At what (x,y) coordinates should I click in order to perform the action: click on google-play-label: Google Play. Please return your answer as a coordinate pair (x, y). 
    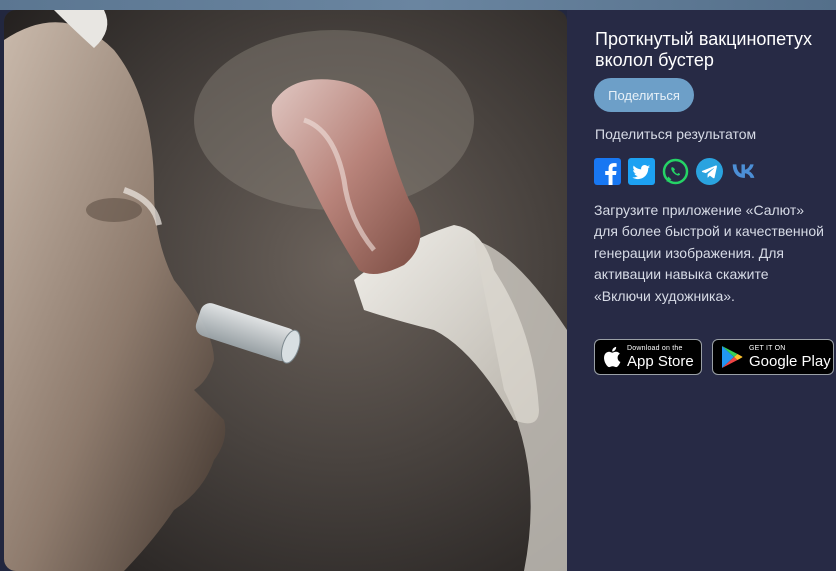
    Looking at the image, I should click on (790, 361).